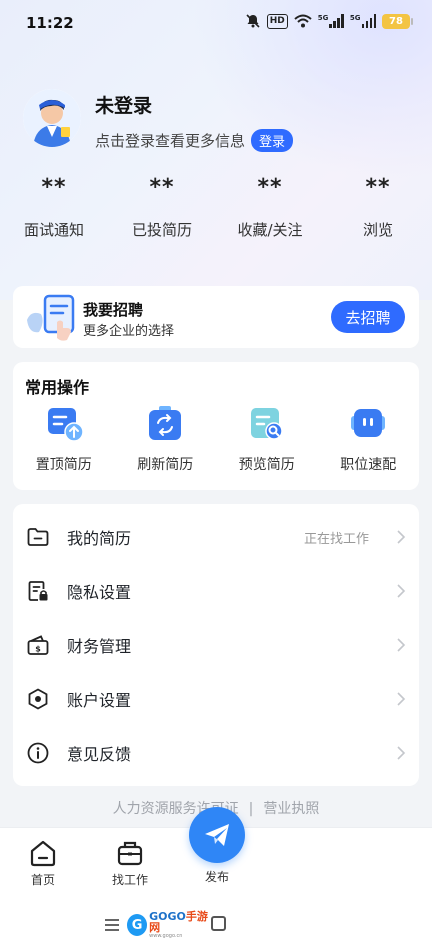 Image resolution: width=432 pixels, height=950 pixels. I want to click on menu-label: 我的简历, so click(99, 538).